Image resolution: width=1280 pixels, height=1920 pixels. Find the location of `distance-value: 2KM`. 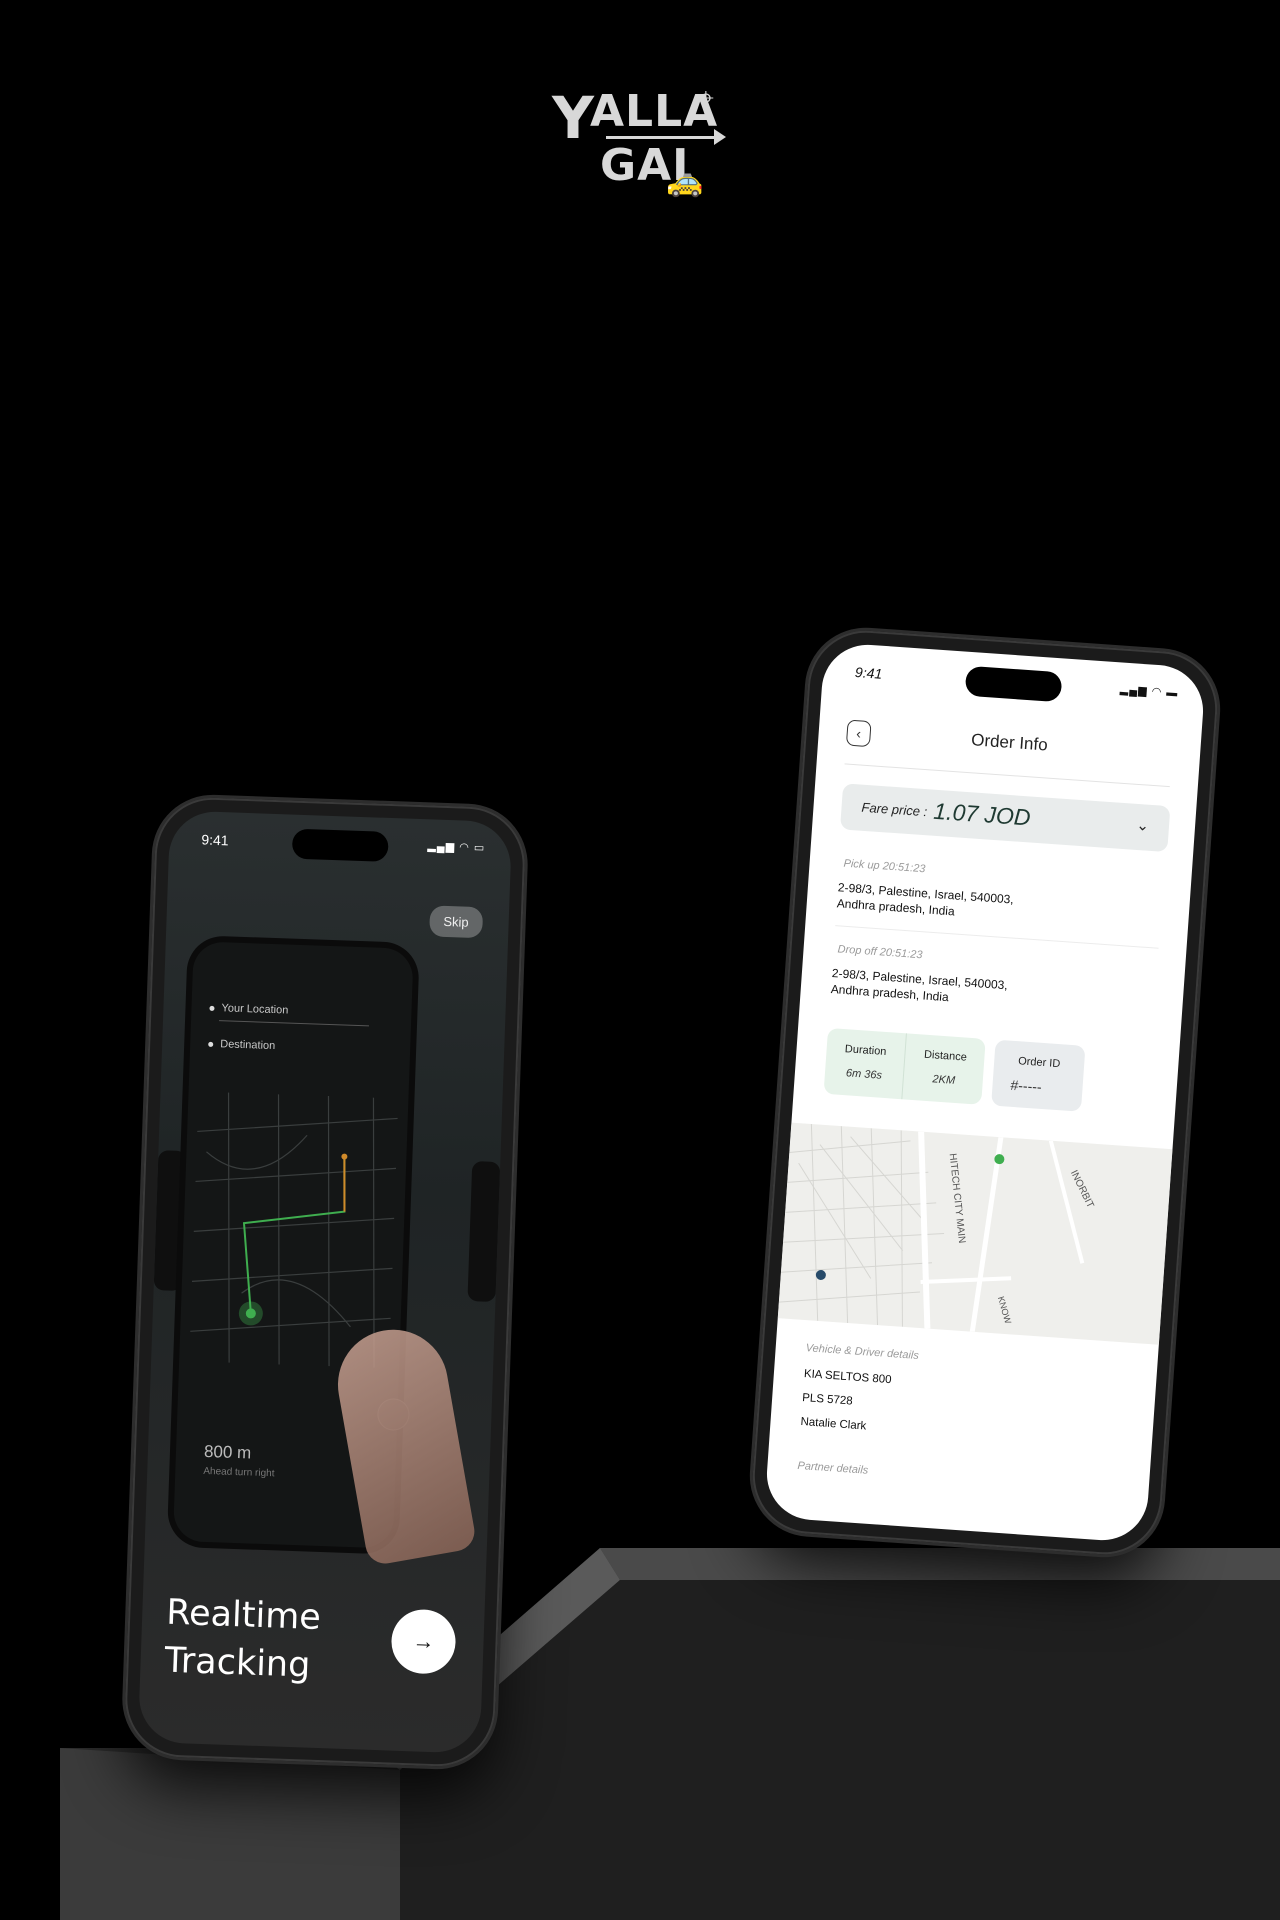

distance-value: 2KM is located at coordinates (944, 1080).